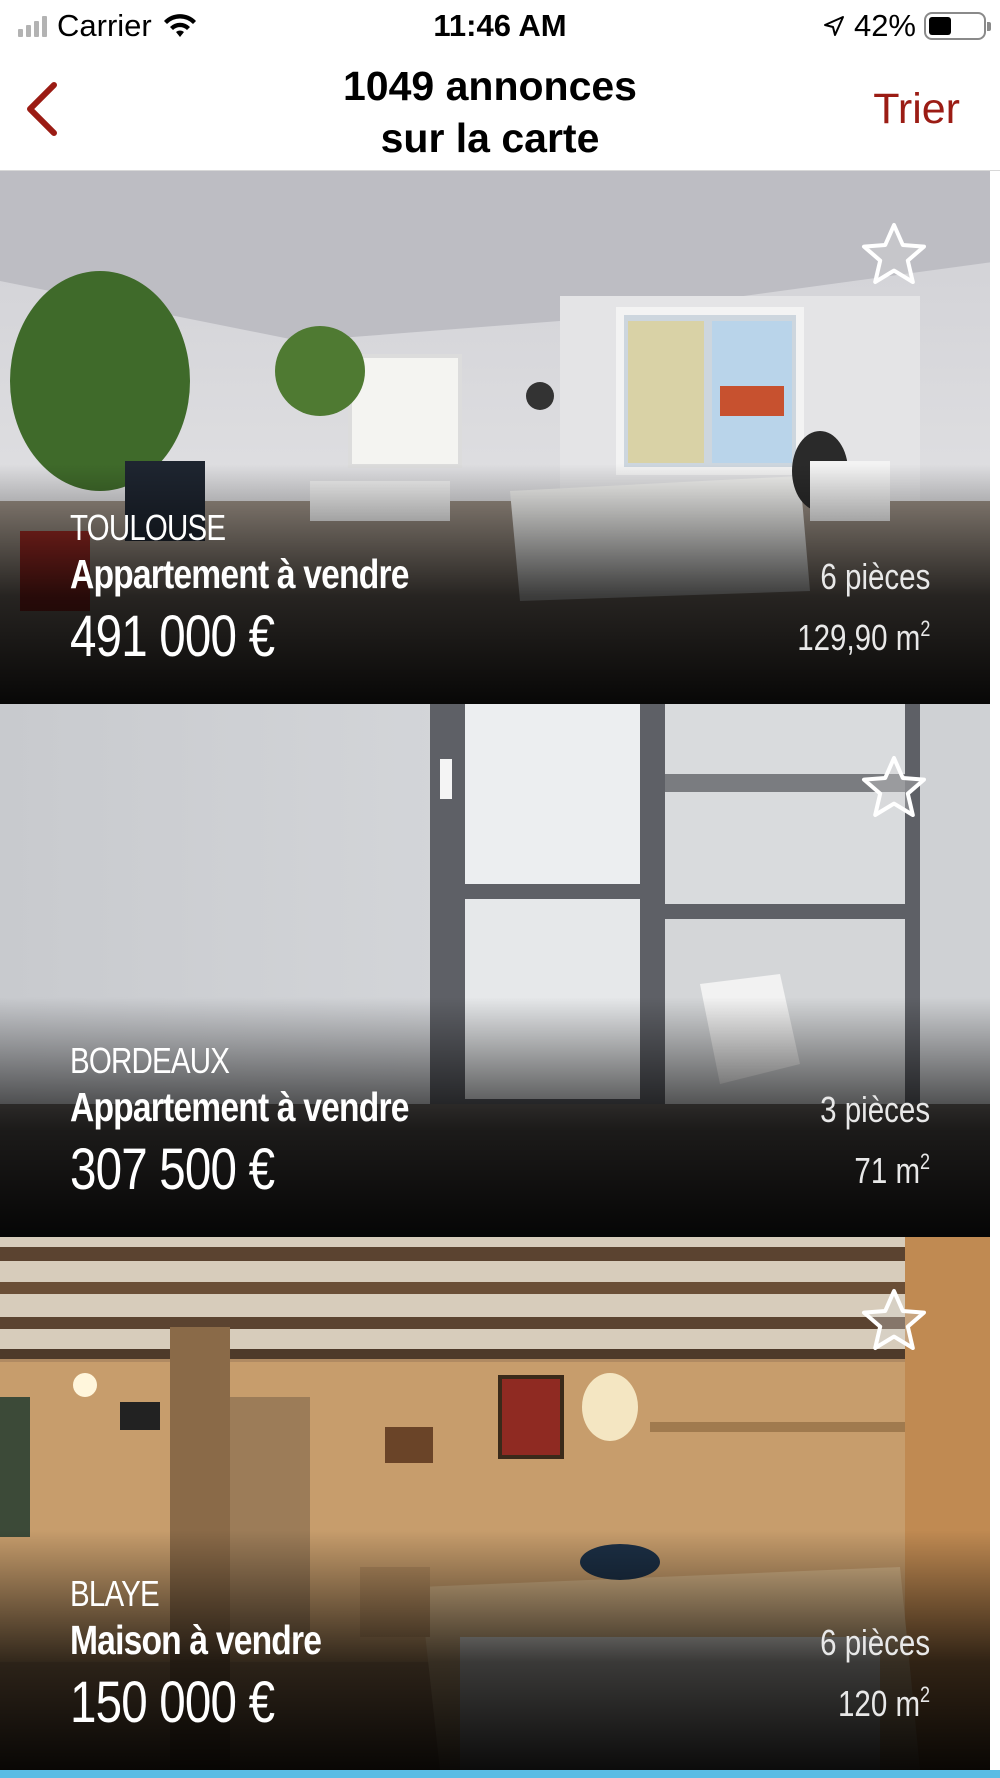  I want to click on listing-city: TOULOUSE, so click(148, 527).